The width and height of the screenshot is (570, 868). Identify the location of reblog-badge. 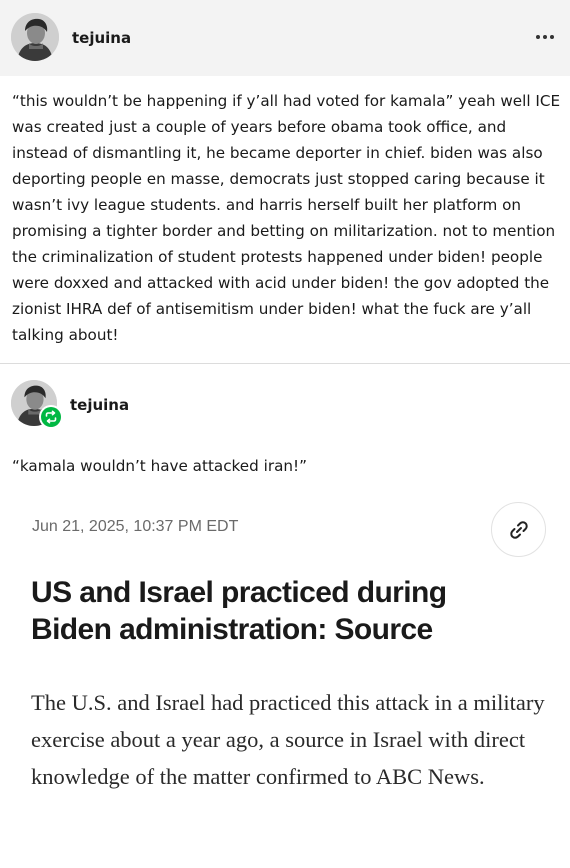
(51, 417).